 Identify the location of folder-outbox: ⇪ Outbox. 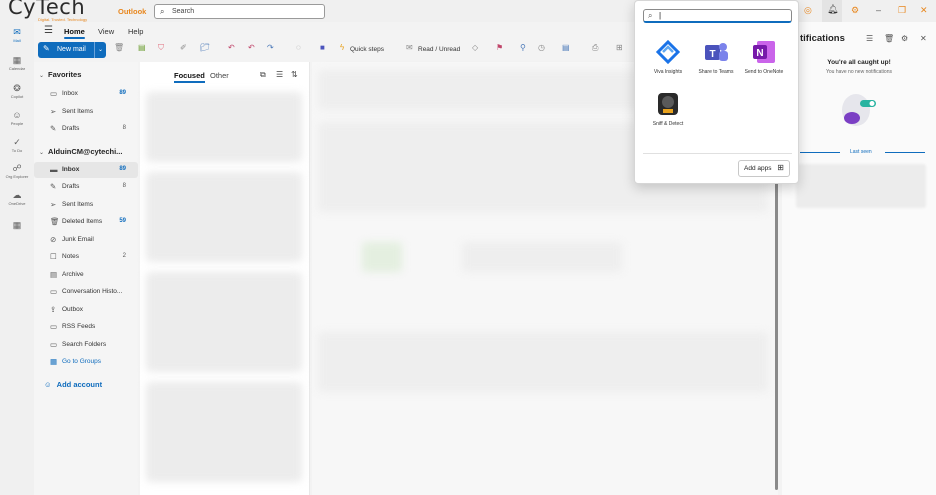
(86, 310).